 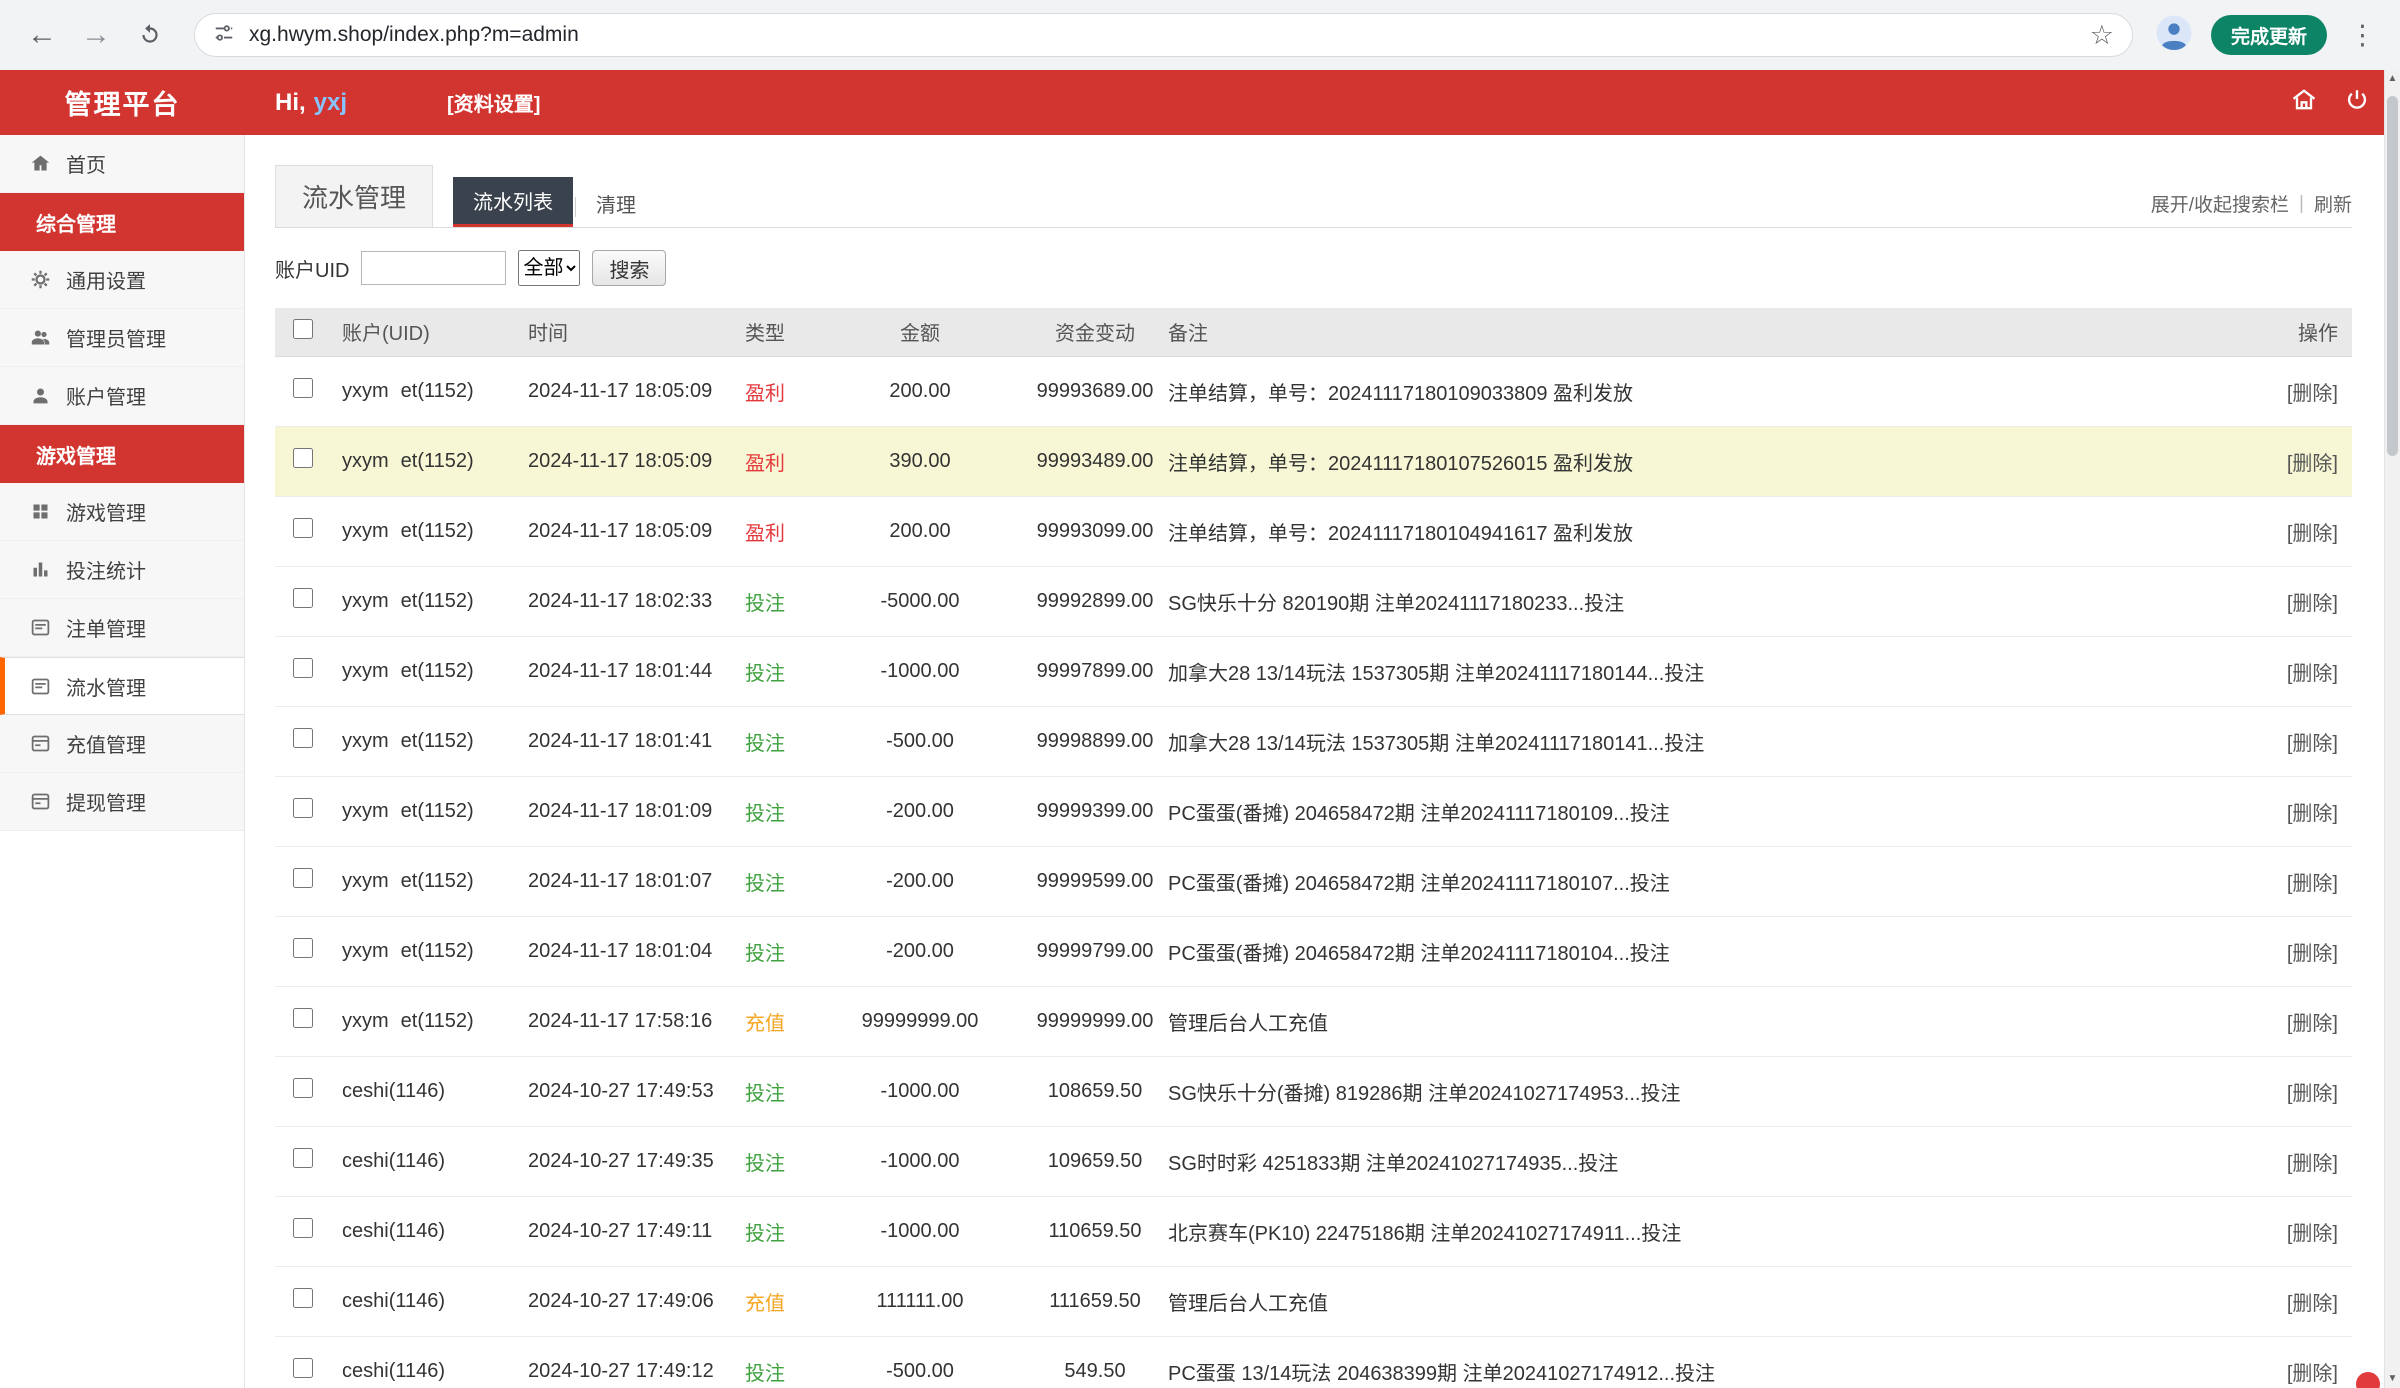 What do you see at coordinates (224, 35) in the screenshot?
I see `site-settings-icon` at bounding box center [224, 35].